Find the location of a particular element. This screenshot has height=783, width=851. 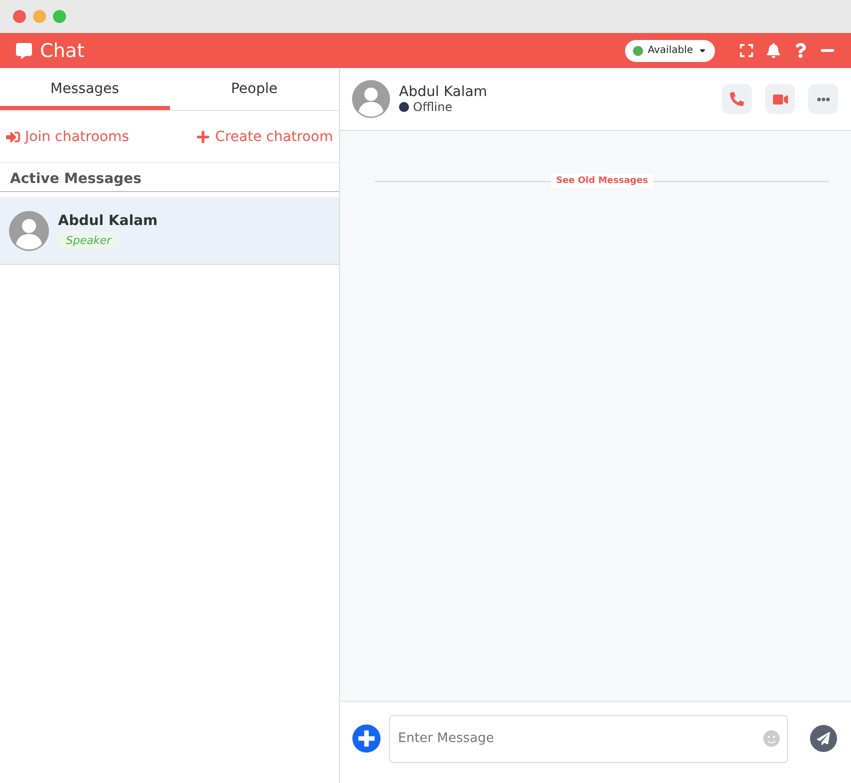

send-icon is located at coordinates (823, 738).